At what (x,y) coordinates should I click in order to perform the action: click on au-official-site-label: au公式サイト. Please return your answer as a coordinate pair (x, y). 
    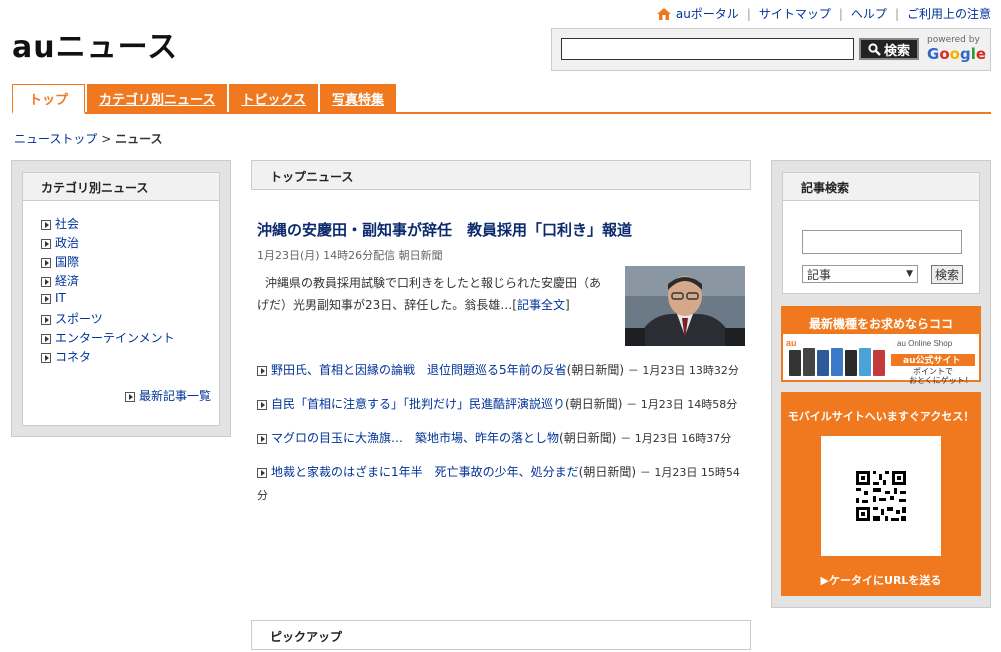
    Looking at the image, I should click on (932, 361).